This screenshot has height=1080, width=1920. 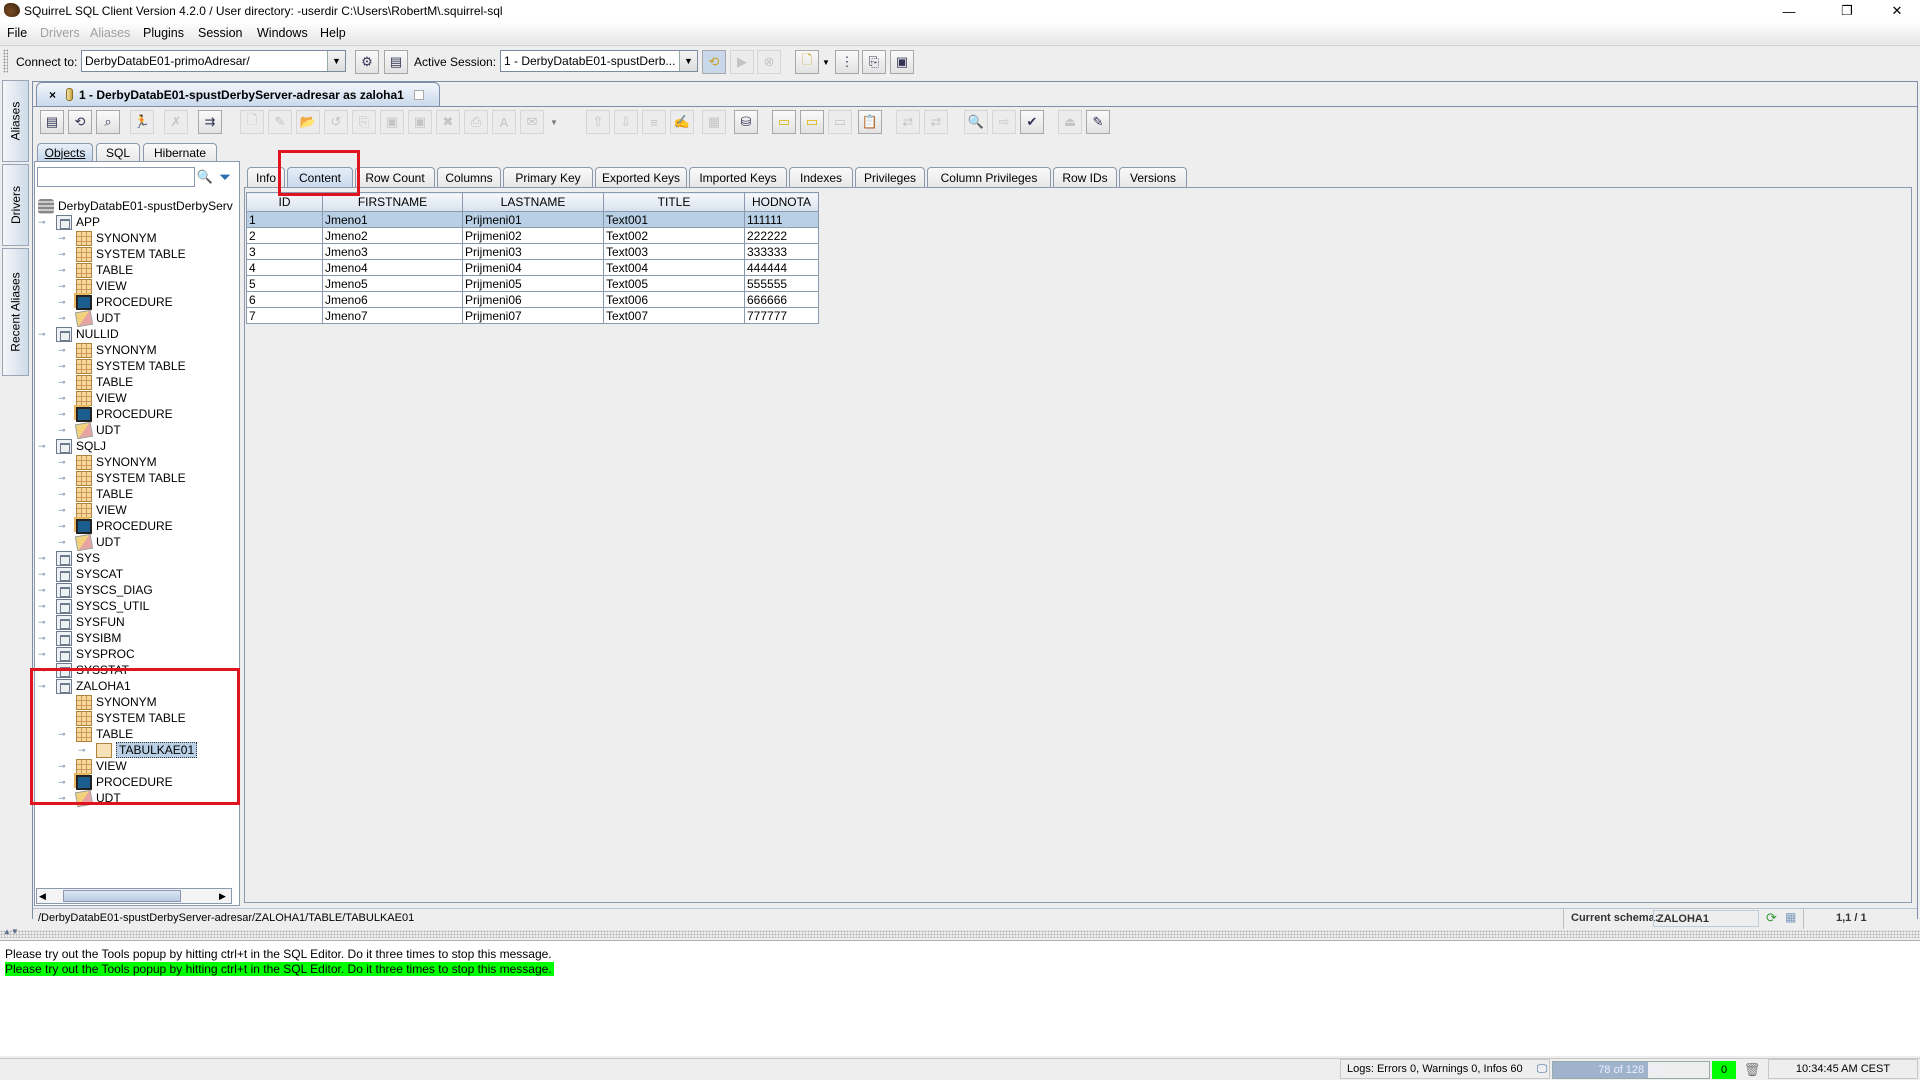 I want to click on tree-node: ⊸ APP, so click(x=69, y=222).